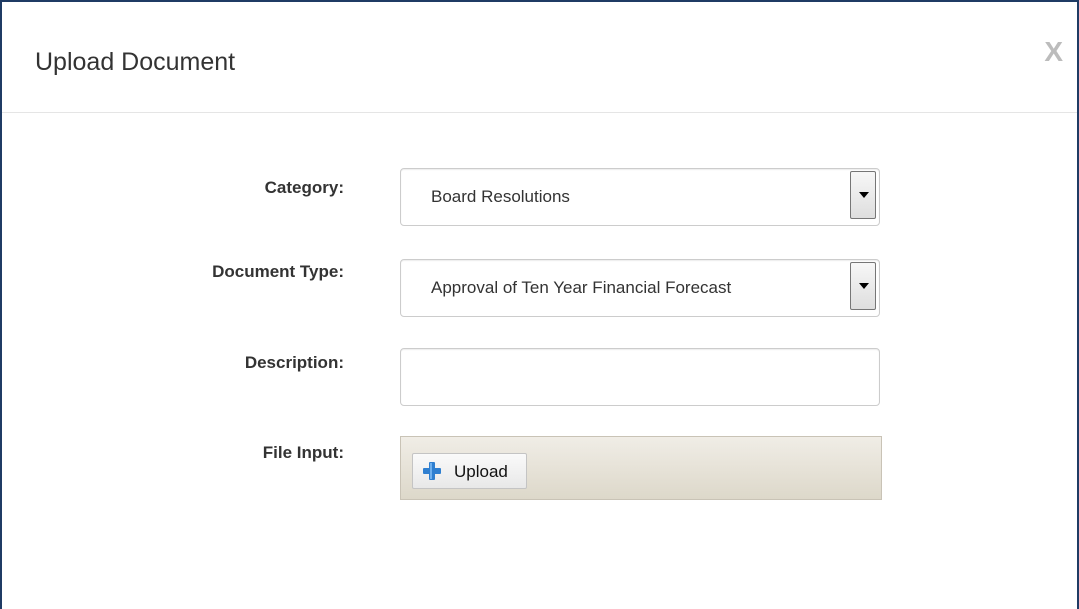 The width and height of the screenshot is (1079, 609). I want to click on document-type-selected-value: Approval of Ten Year Financial Forecast, so click(581, 287).